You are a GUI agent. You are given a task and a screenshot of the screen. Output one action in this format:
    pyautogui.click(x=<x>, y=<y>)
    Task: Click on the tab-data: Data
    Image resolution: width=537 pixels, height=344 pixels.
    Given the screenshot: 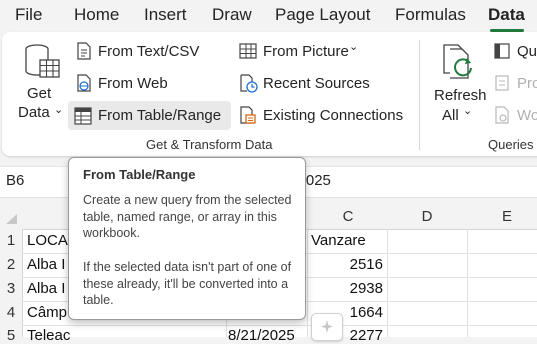 What is the action you would take?
    pyautogui.click(x=506, y=15)
    